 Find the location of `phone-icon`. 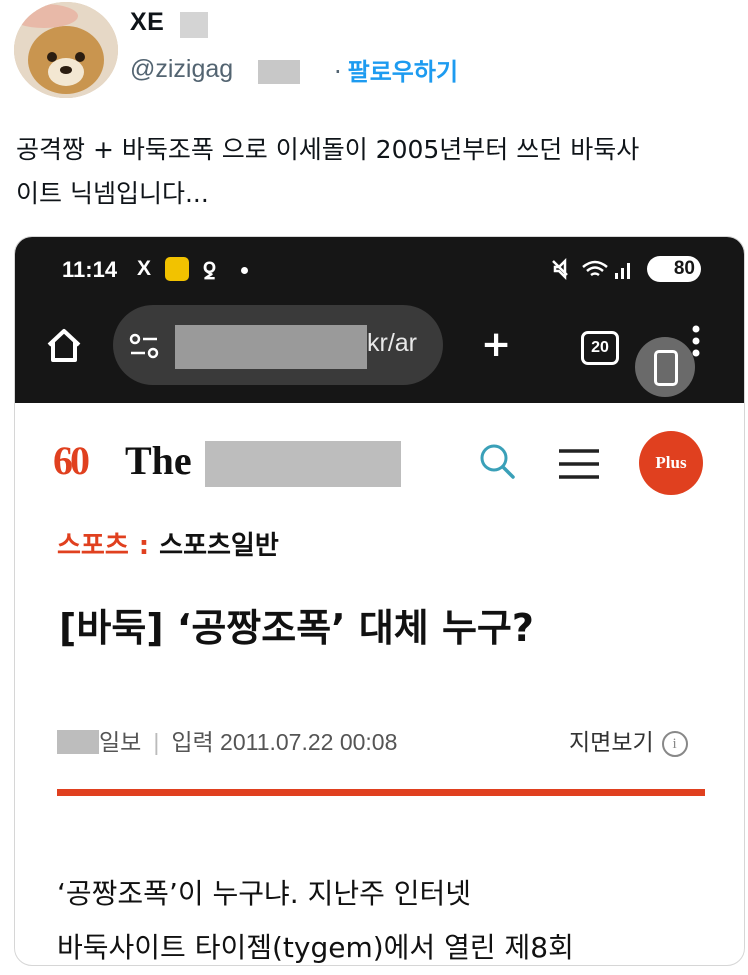

phone-icon is located at coordinates (666, 368).